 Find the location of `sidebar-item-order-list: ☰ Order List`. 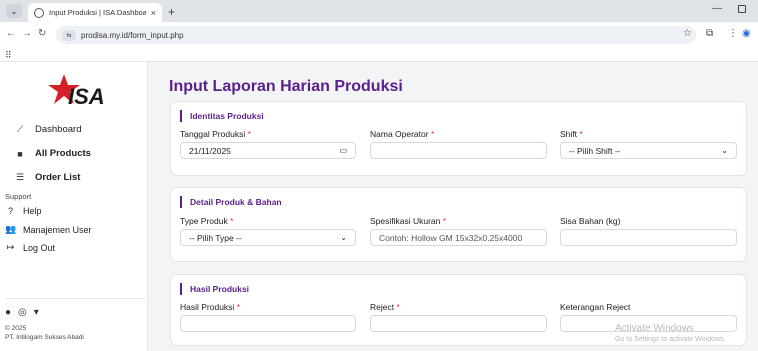

sidebar-item-order-list: ☰ Order List is located at coordinates (47, 177).